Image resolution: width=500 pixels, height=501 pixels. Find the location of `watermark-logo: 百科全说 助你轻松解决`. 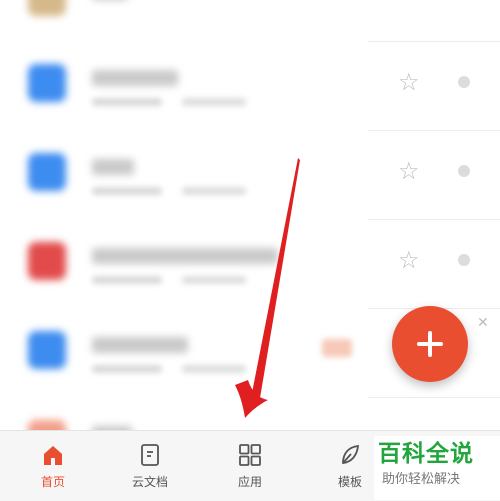

watermark-logo: 百科全说 助你轻松解决 is located at coordinates (437, 468).